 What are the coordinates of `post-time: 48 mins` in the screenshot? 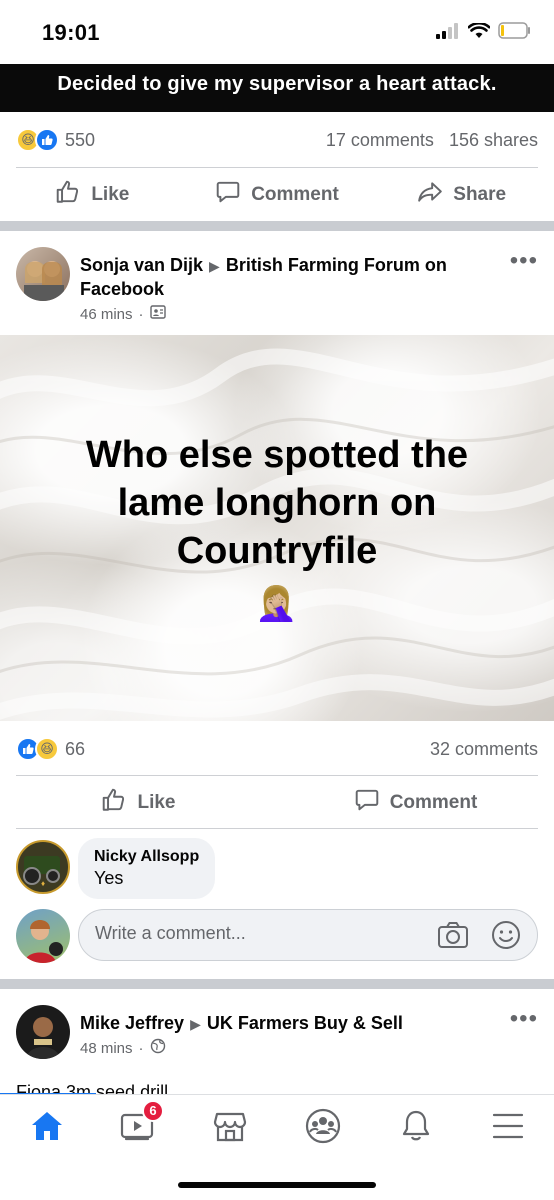 It's located at (106, 1048).